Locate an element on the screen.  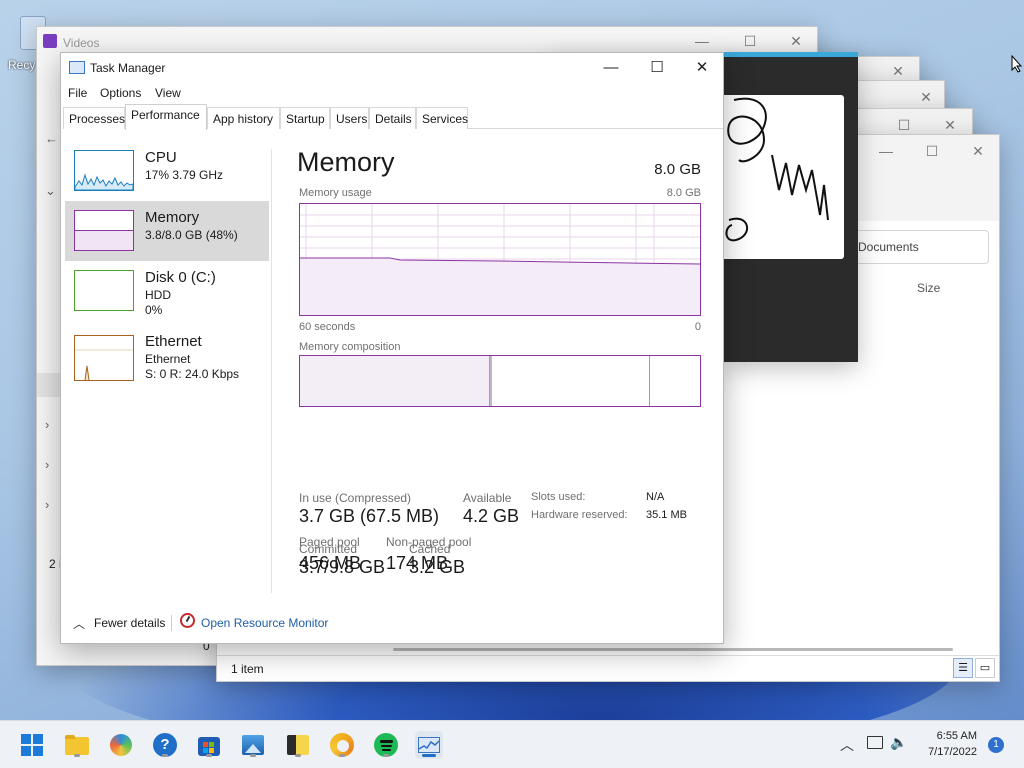
composition-modified is located at coordinates (491, 381).